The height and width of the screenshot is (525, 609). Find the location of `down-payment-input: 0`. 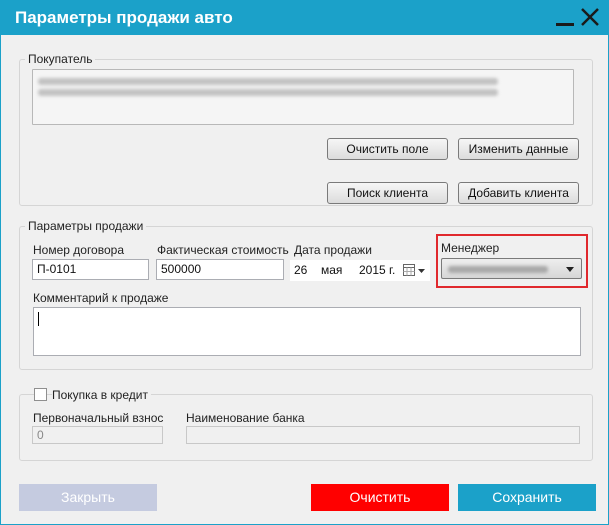

down-payment-input: 0 is located at coordinates (97, 435).